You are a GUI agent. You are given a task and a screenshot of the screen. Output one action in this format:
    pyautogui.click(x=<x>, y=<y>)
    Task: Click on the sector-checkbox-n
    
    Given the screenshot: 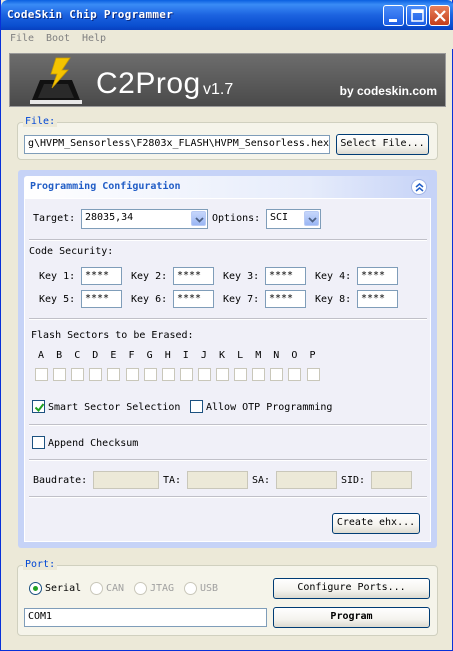 What is the action you would take?
    pyautogui.click(x=277, y=374)
    